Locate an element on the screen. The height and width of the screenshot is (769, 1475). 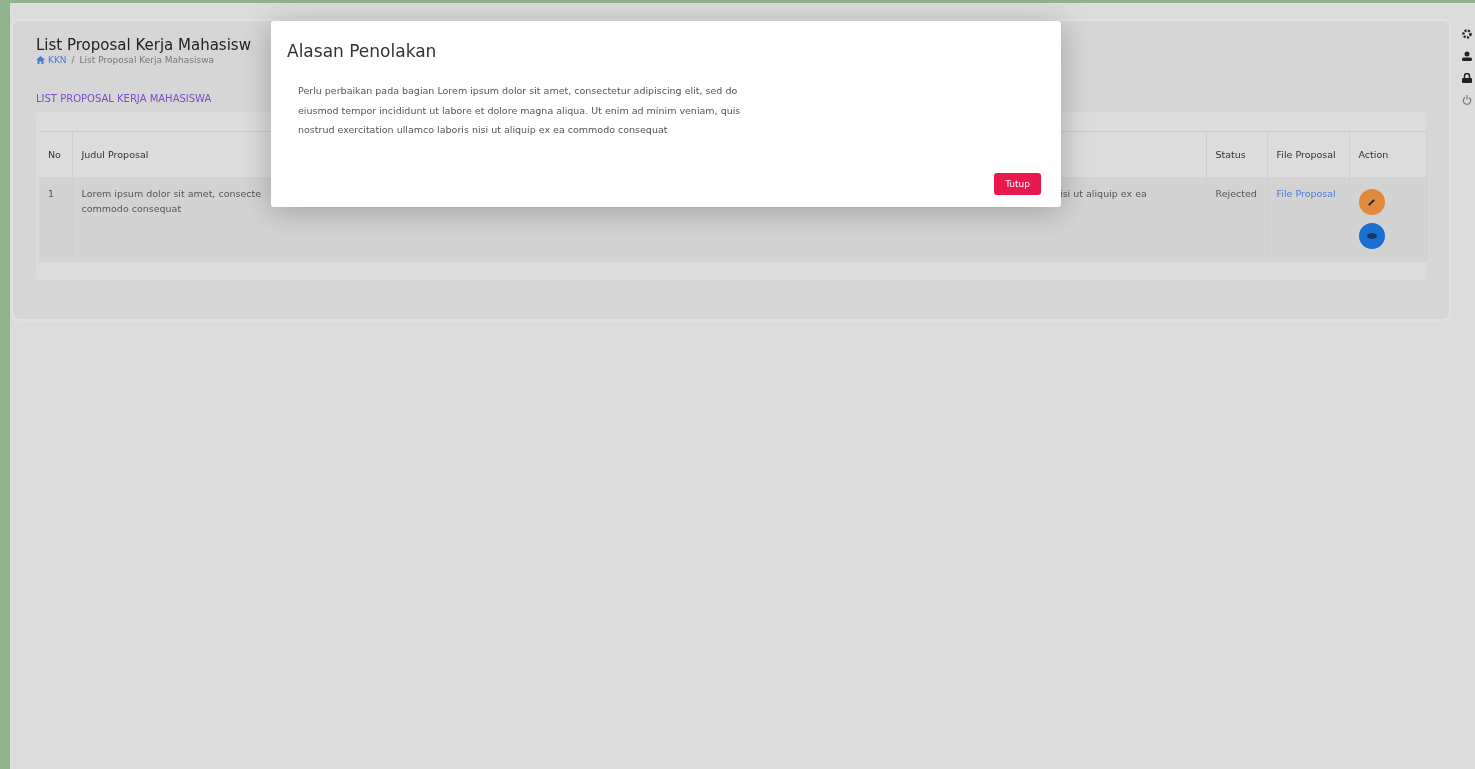
eye-icon is located at coordinates (1371, 236).